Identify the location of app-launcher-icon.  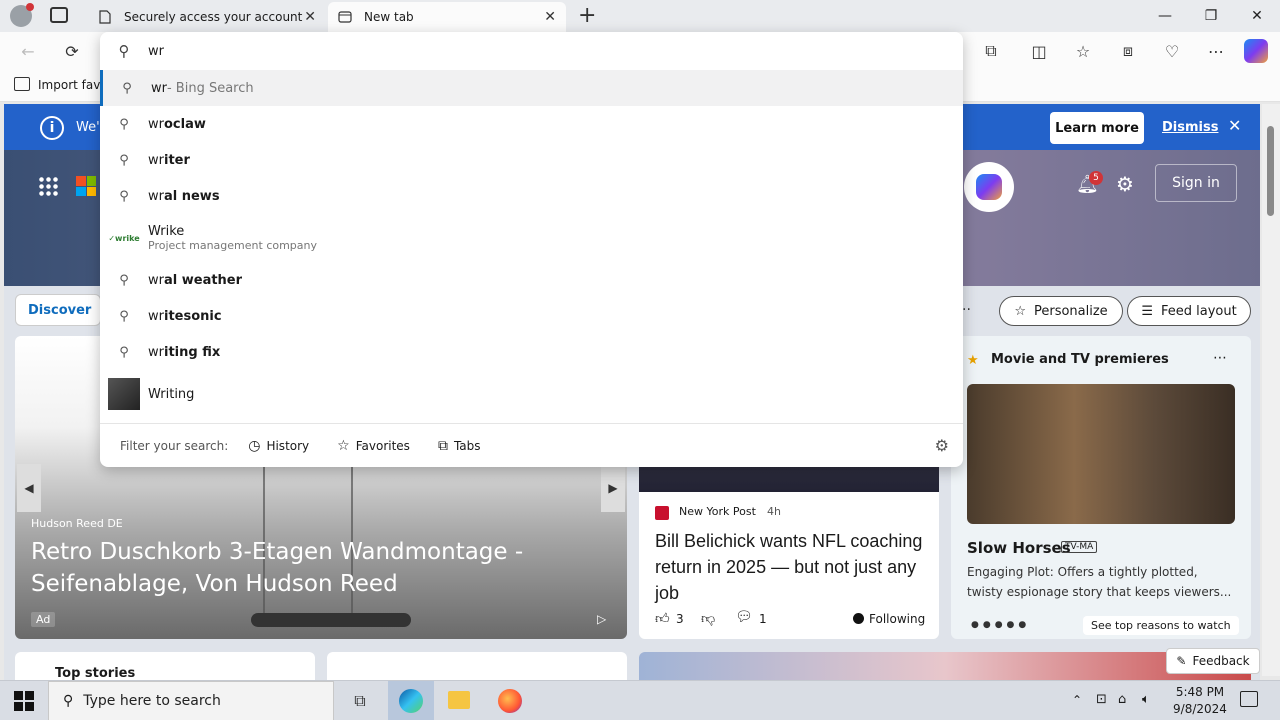
(48, 186).